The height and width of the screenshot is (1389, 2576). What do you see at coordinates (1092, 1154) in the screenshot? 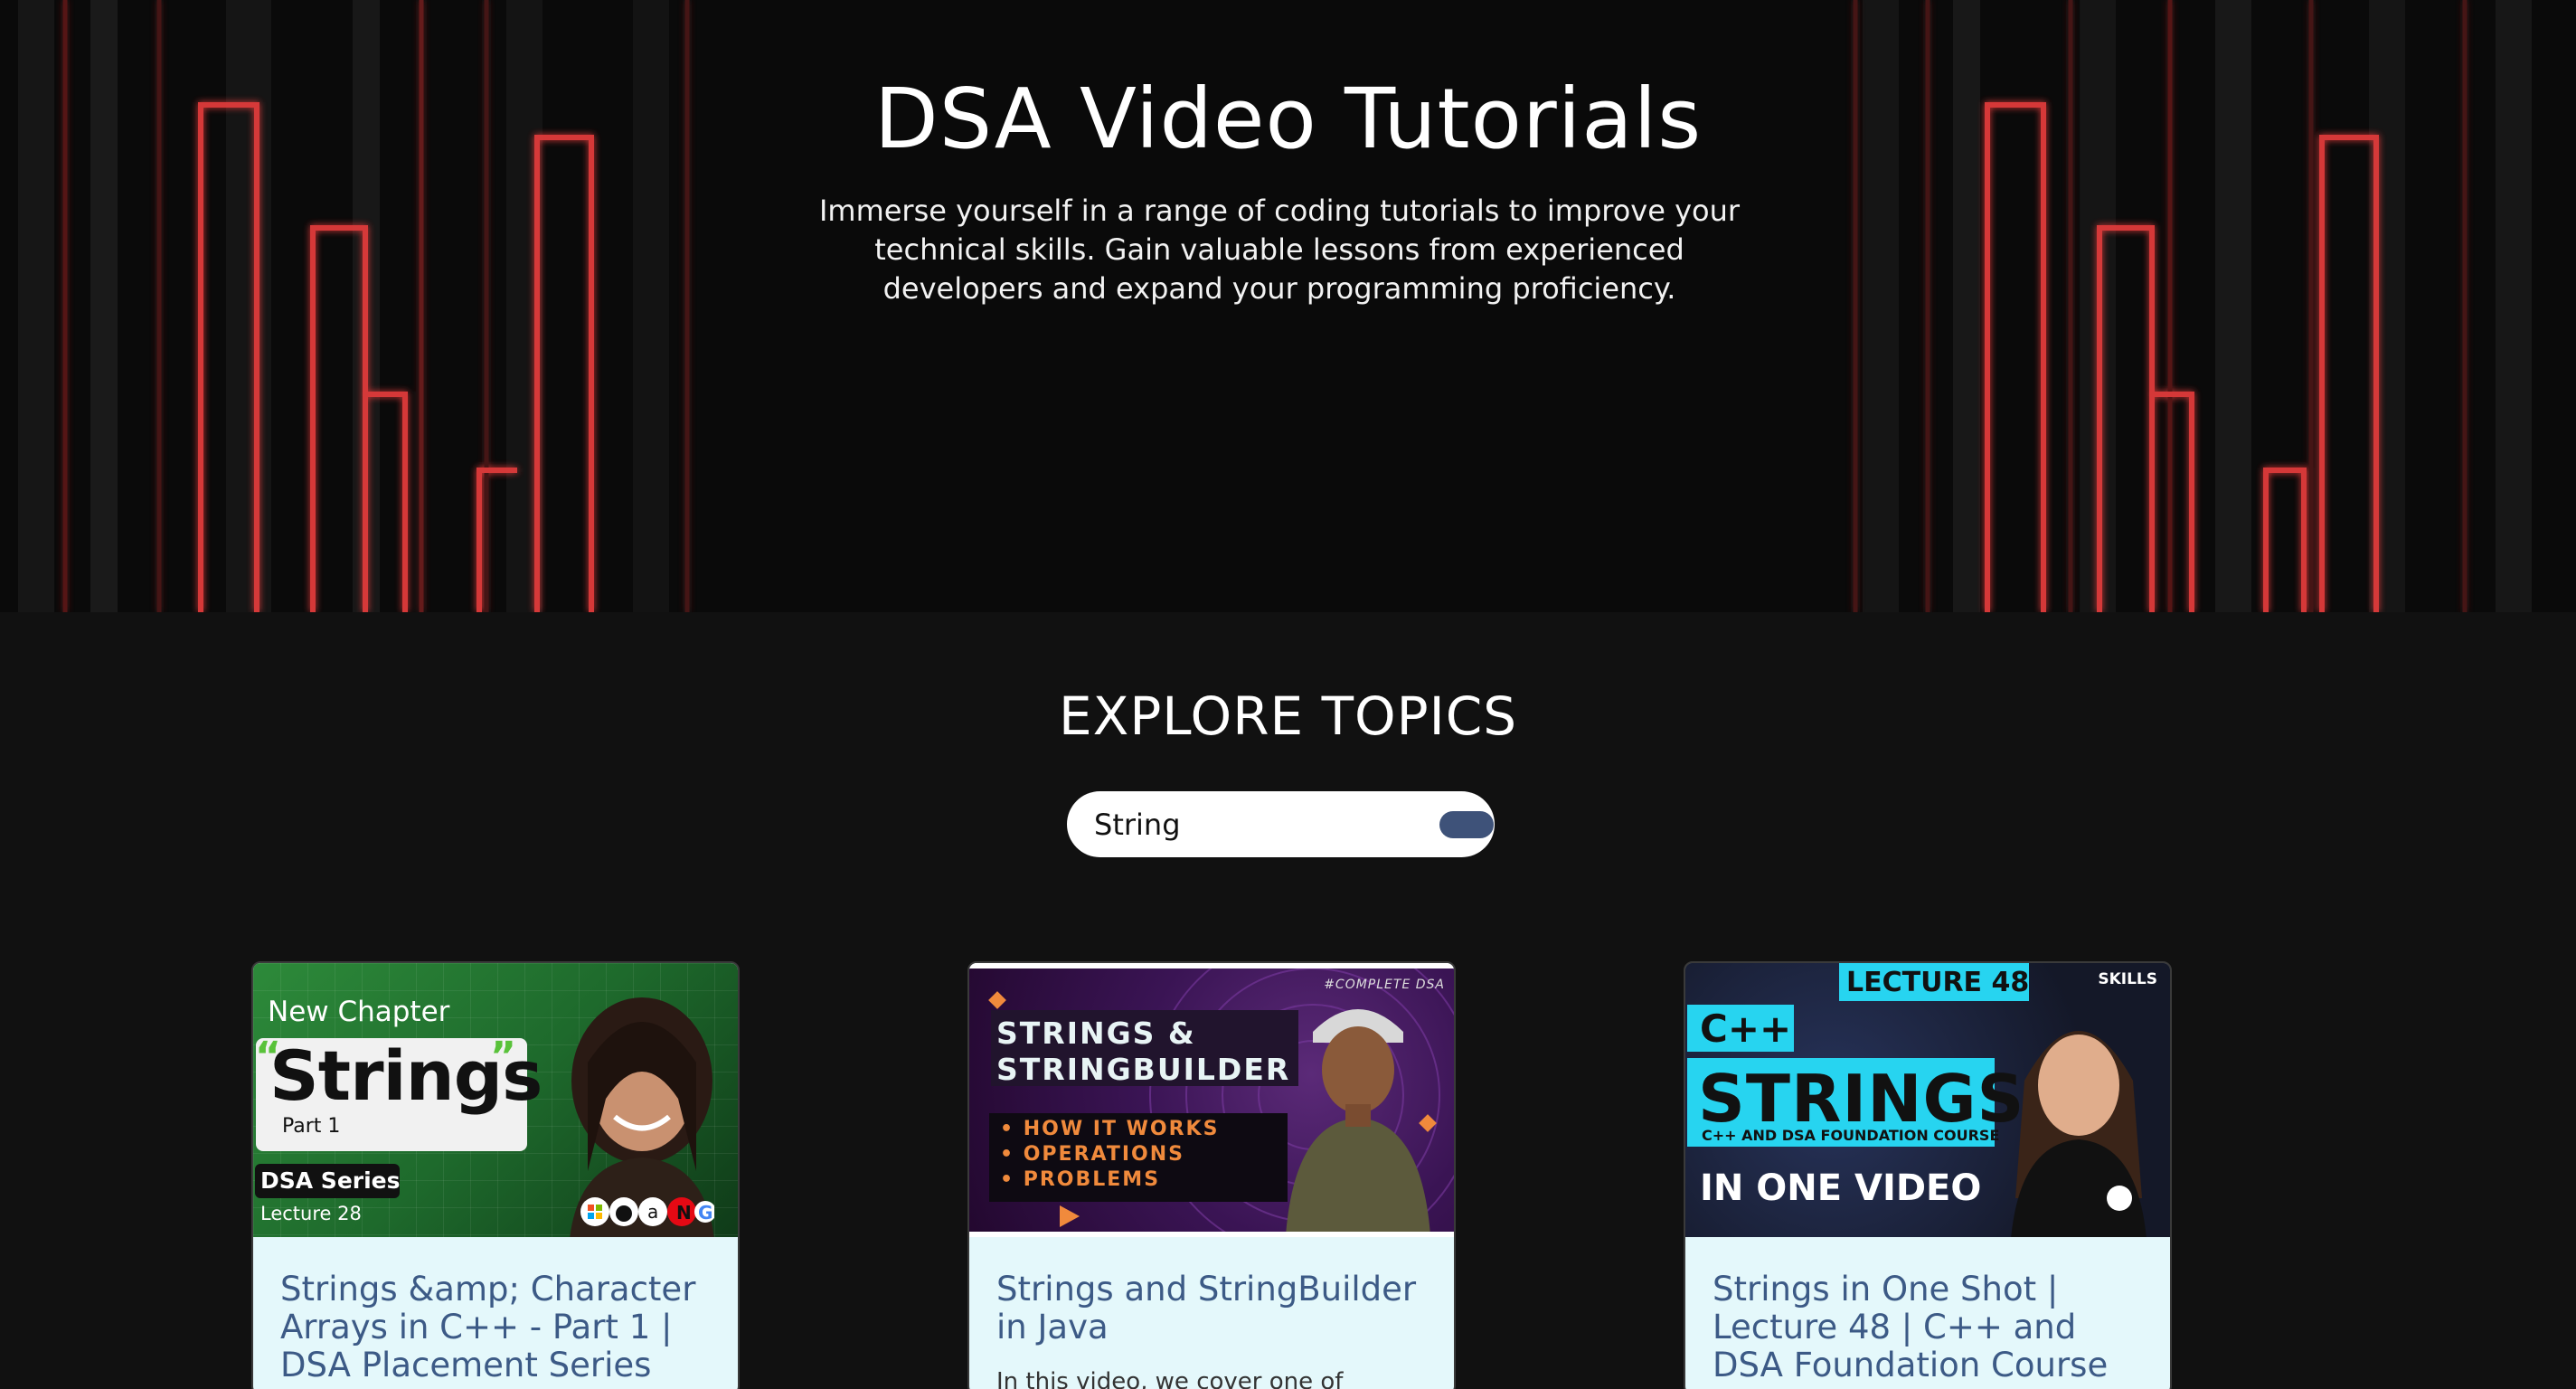
I see `thumbnail-point: • OPERATIONS` at bounding box center [1092, 1154].